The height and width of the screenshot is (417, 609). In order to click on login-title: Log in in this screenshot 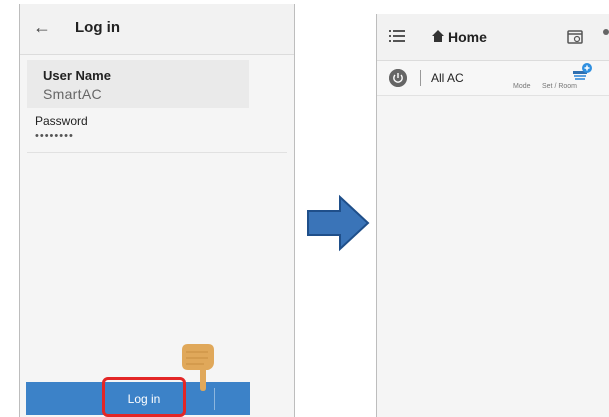, I will do `click(97, 27)`.